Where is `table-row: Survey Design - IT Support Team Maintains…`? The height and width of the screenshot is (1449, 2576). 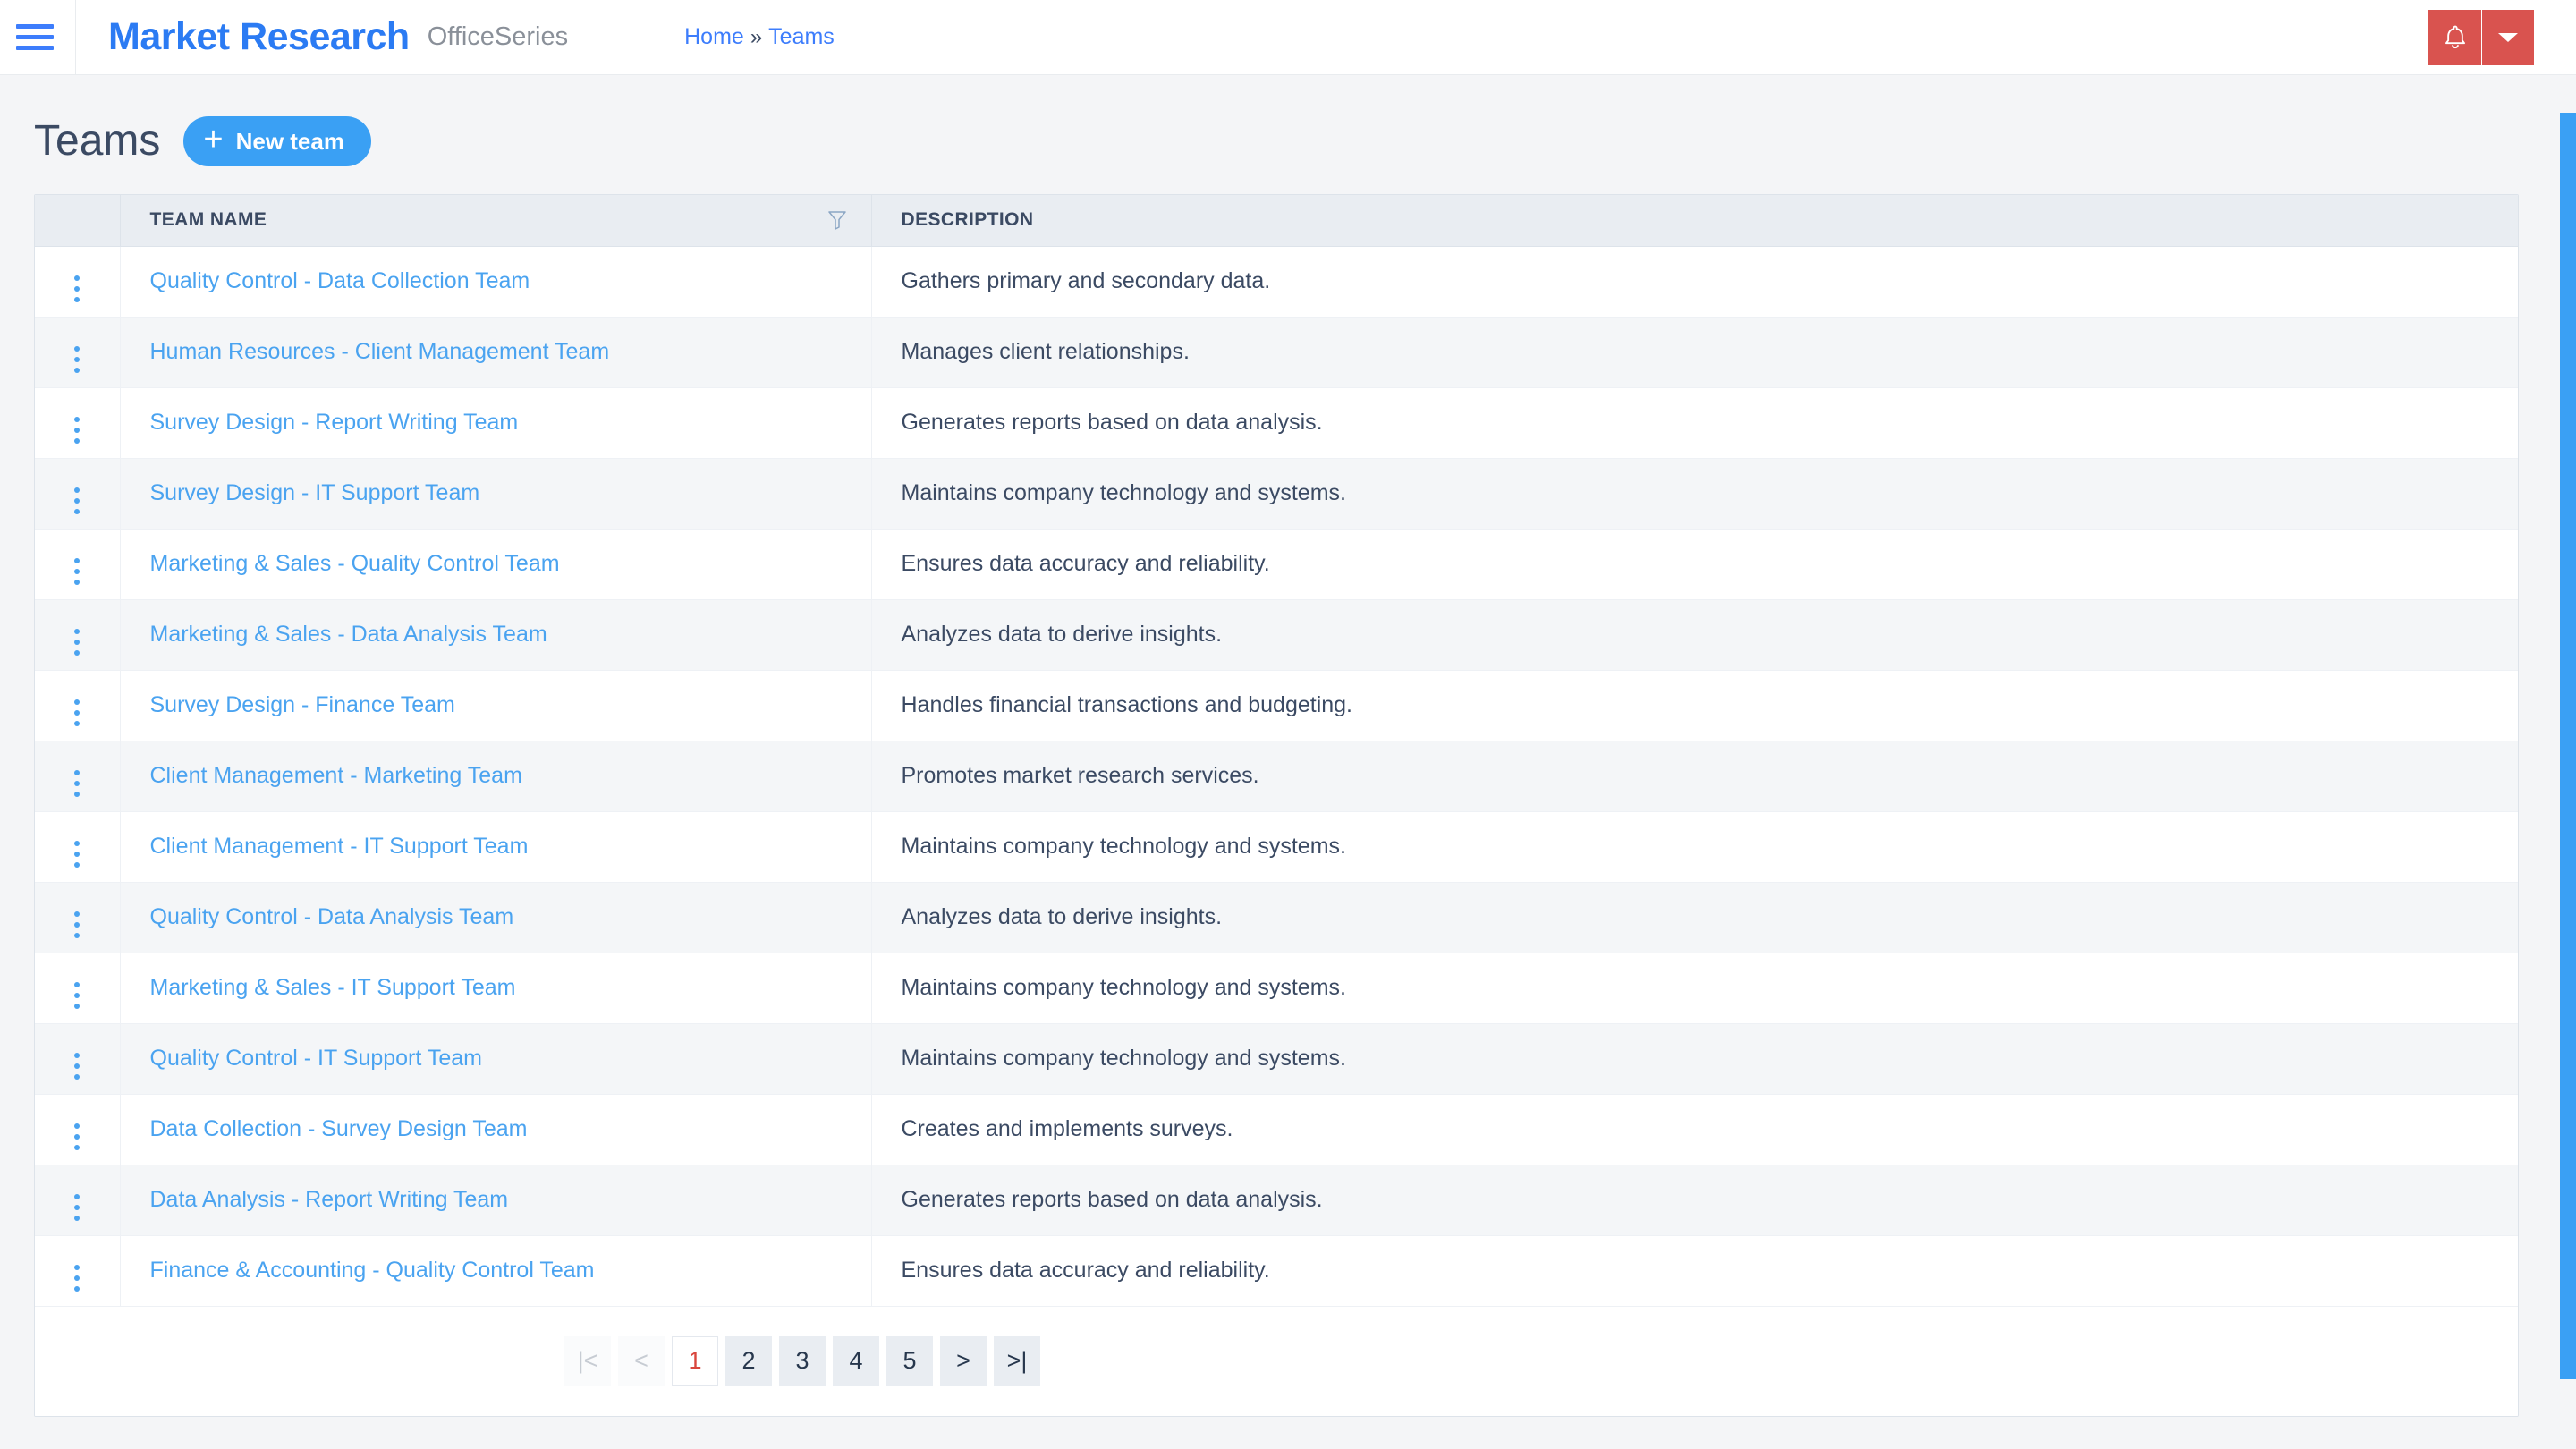
table-row: Survey Design - IT Support Team Maintains… is located at coordinates (1276, 494).